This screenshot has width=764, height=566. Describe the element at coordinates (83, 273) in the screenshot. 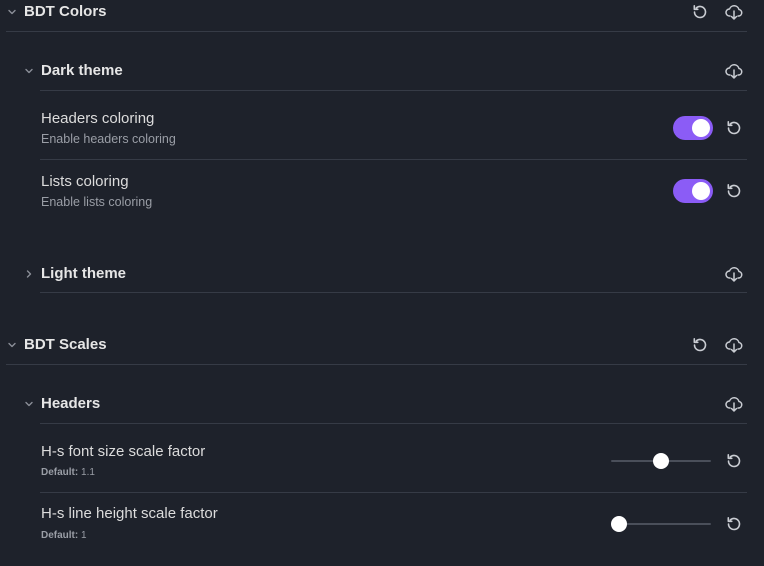

I see `group-title-light-theme: Light theme` at that location.